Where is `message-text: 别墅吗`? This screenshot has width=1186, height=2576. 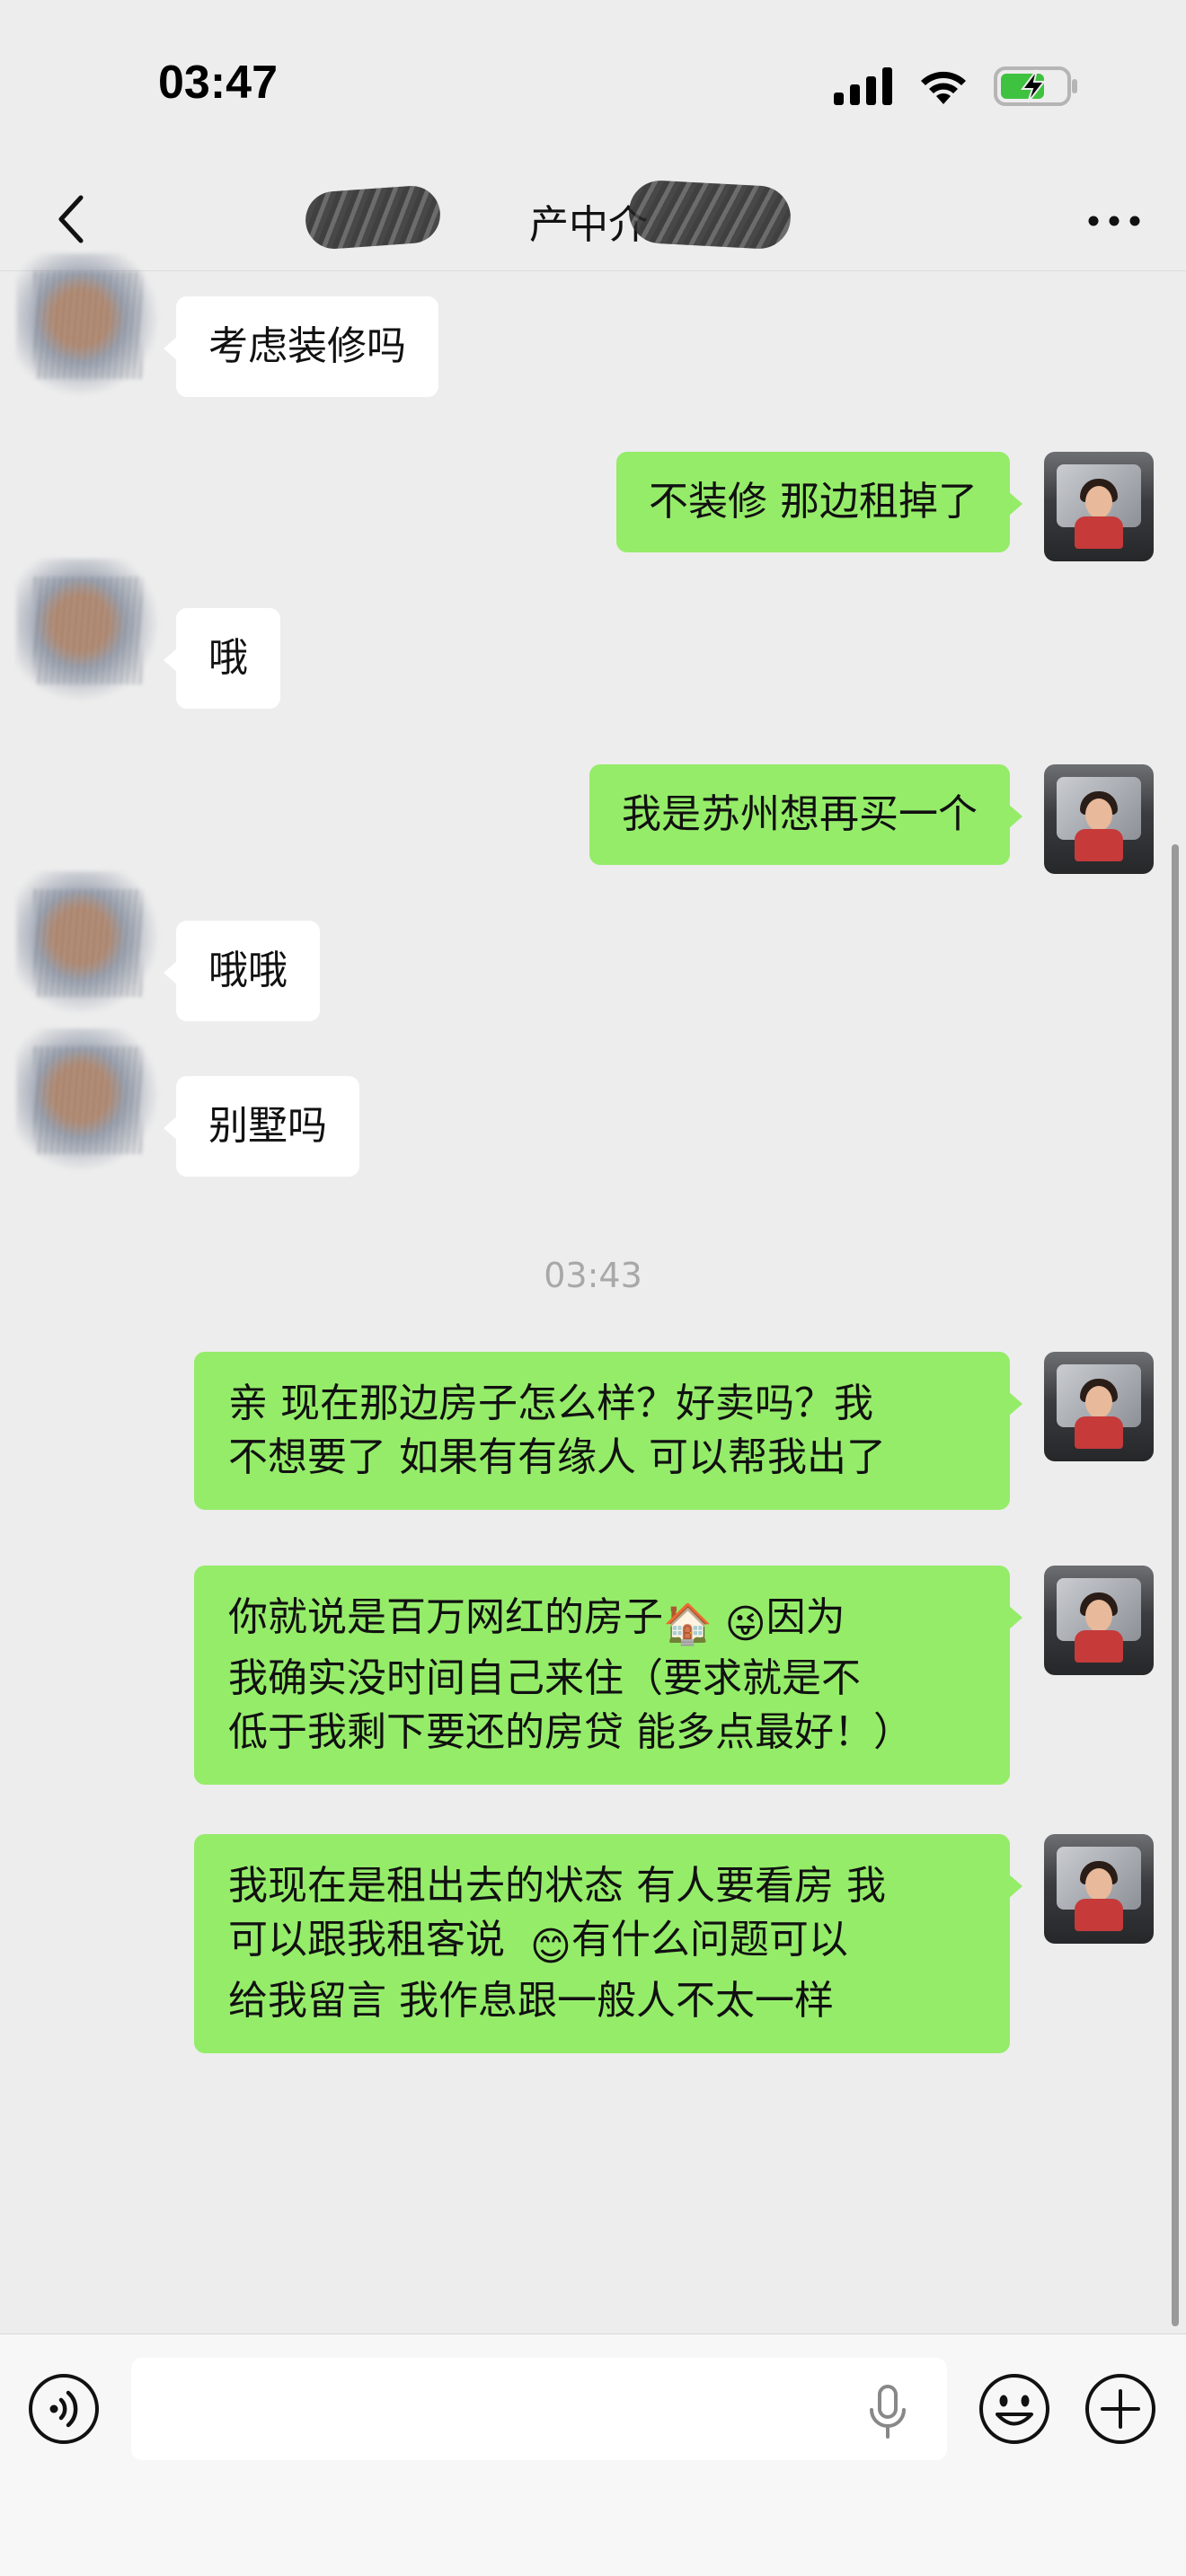 message-text: 别墅吗 is located at coordinates (267, 1126).